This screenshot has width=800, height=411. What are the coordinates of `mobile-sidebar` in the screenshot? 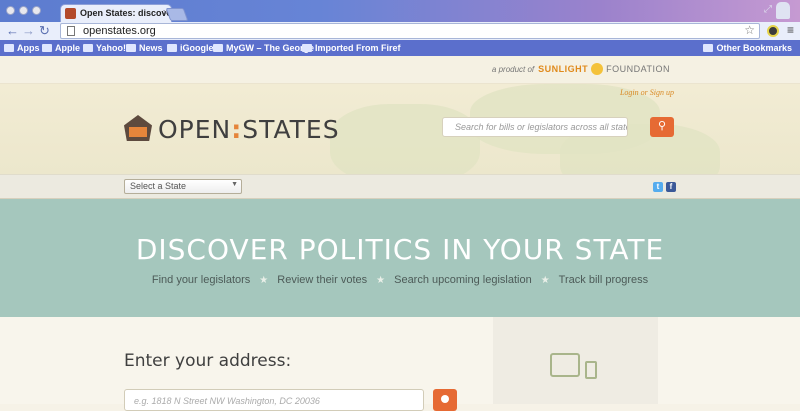 It's located at (575, 360).